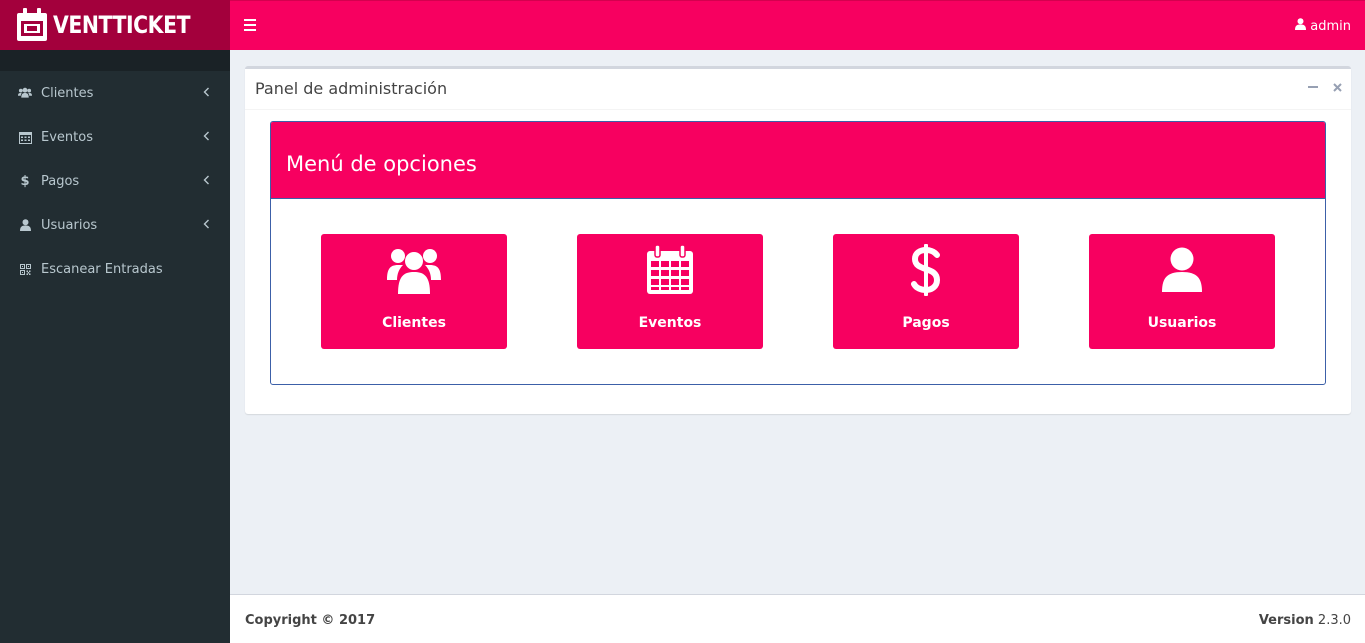 The height and width of the screenshot is (643, 1365). What do you see at coordinates (310, 620) in the screenshot?
I see `copyright-text: Copyright © 2017` at bounding box center [310, 620].